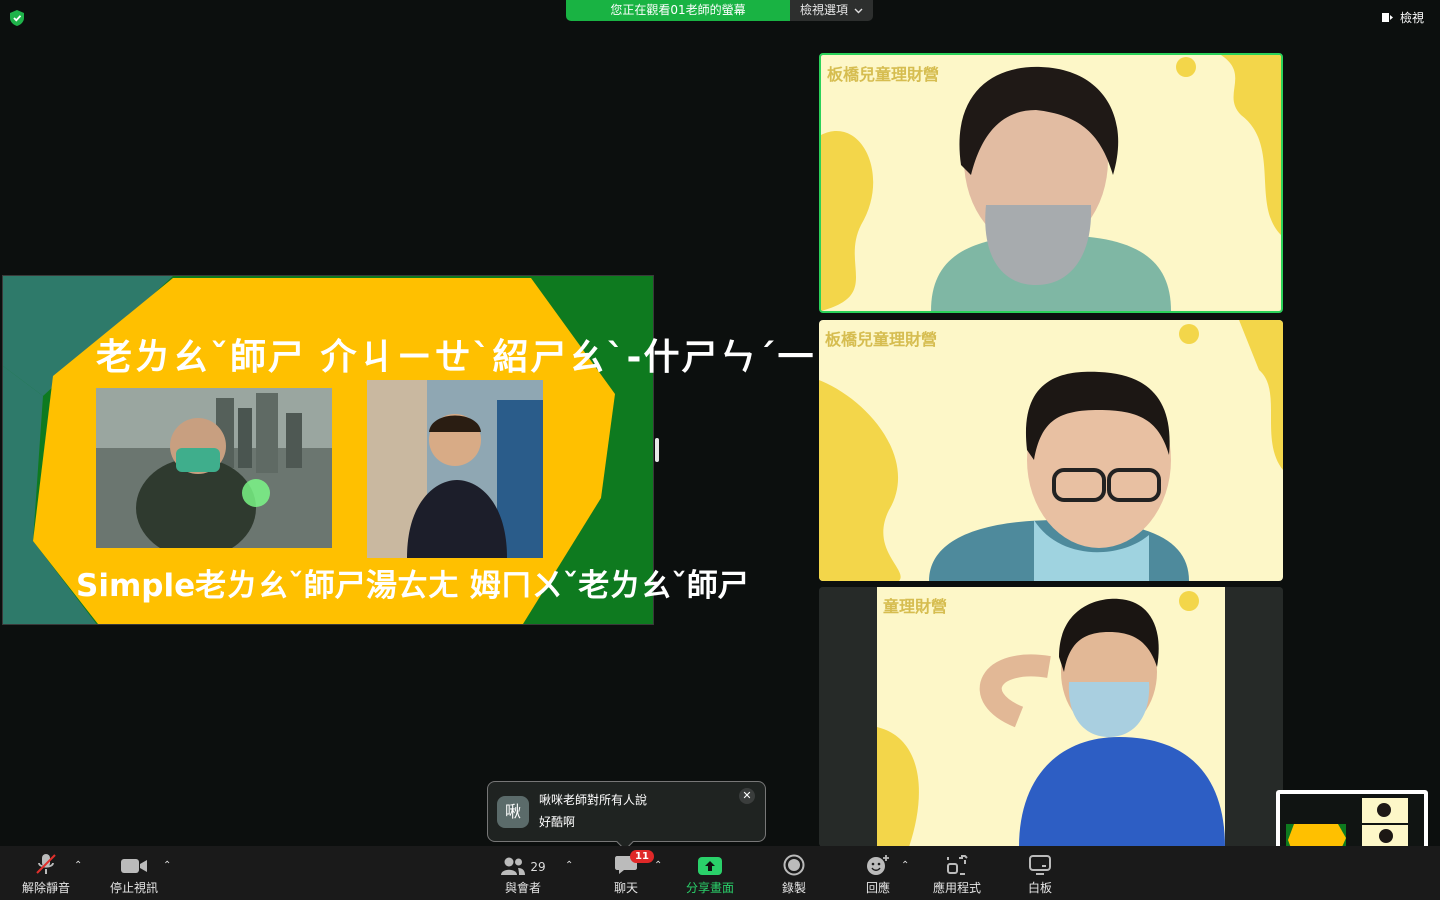 The image size is (1440, 900). I want to click on viewing-banner: 您正在觀看01老師的螢幕 檢視選項, so click(720, 10).